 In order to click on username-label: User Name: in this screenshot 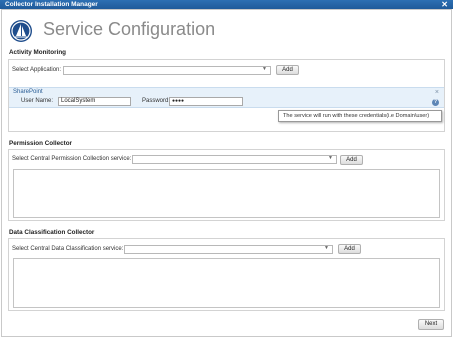, I will do `click(37, 101)`.